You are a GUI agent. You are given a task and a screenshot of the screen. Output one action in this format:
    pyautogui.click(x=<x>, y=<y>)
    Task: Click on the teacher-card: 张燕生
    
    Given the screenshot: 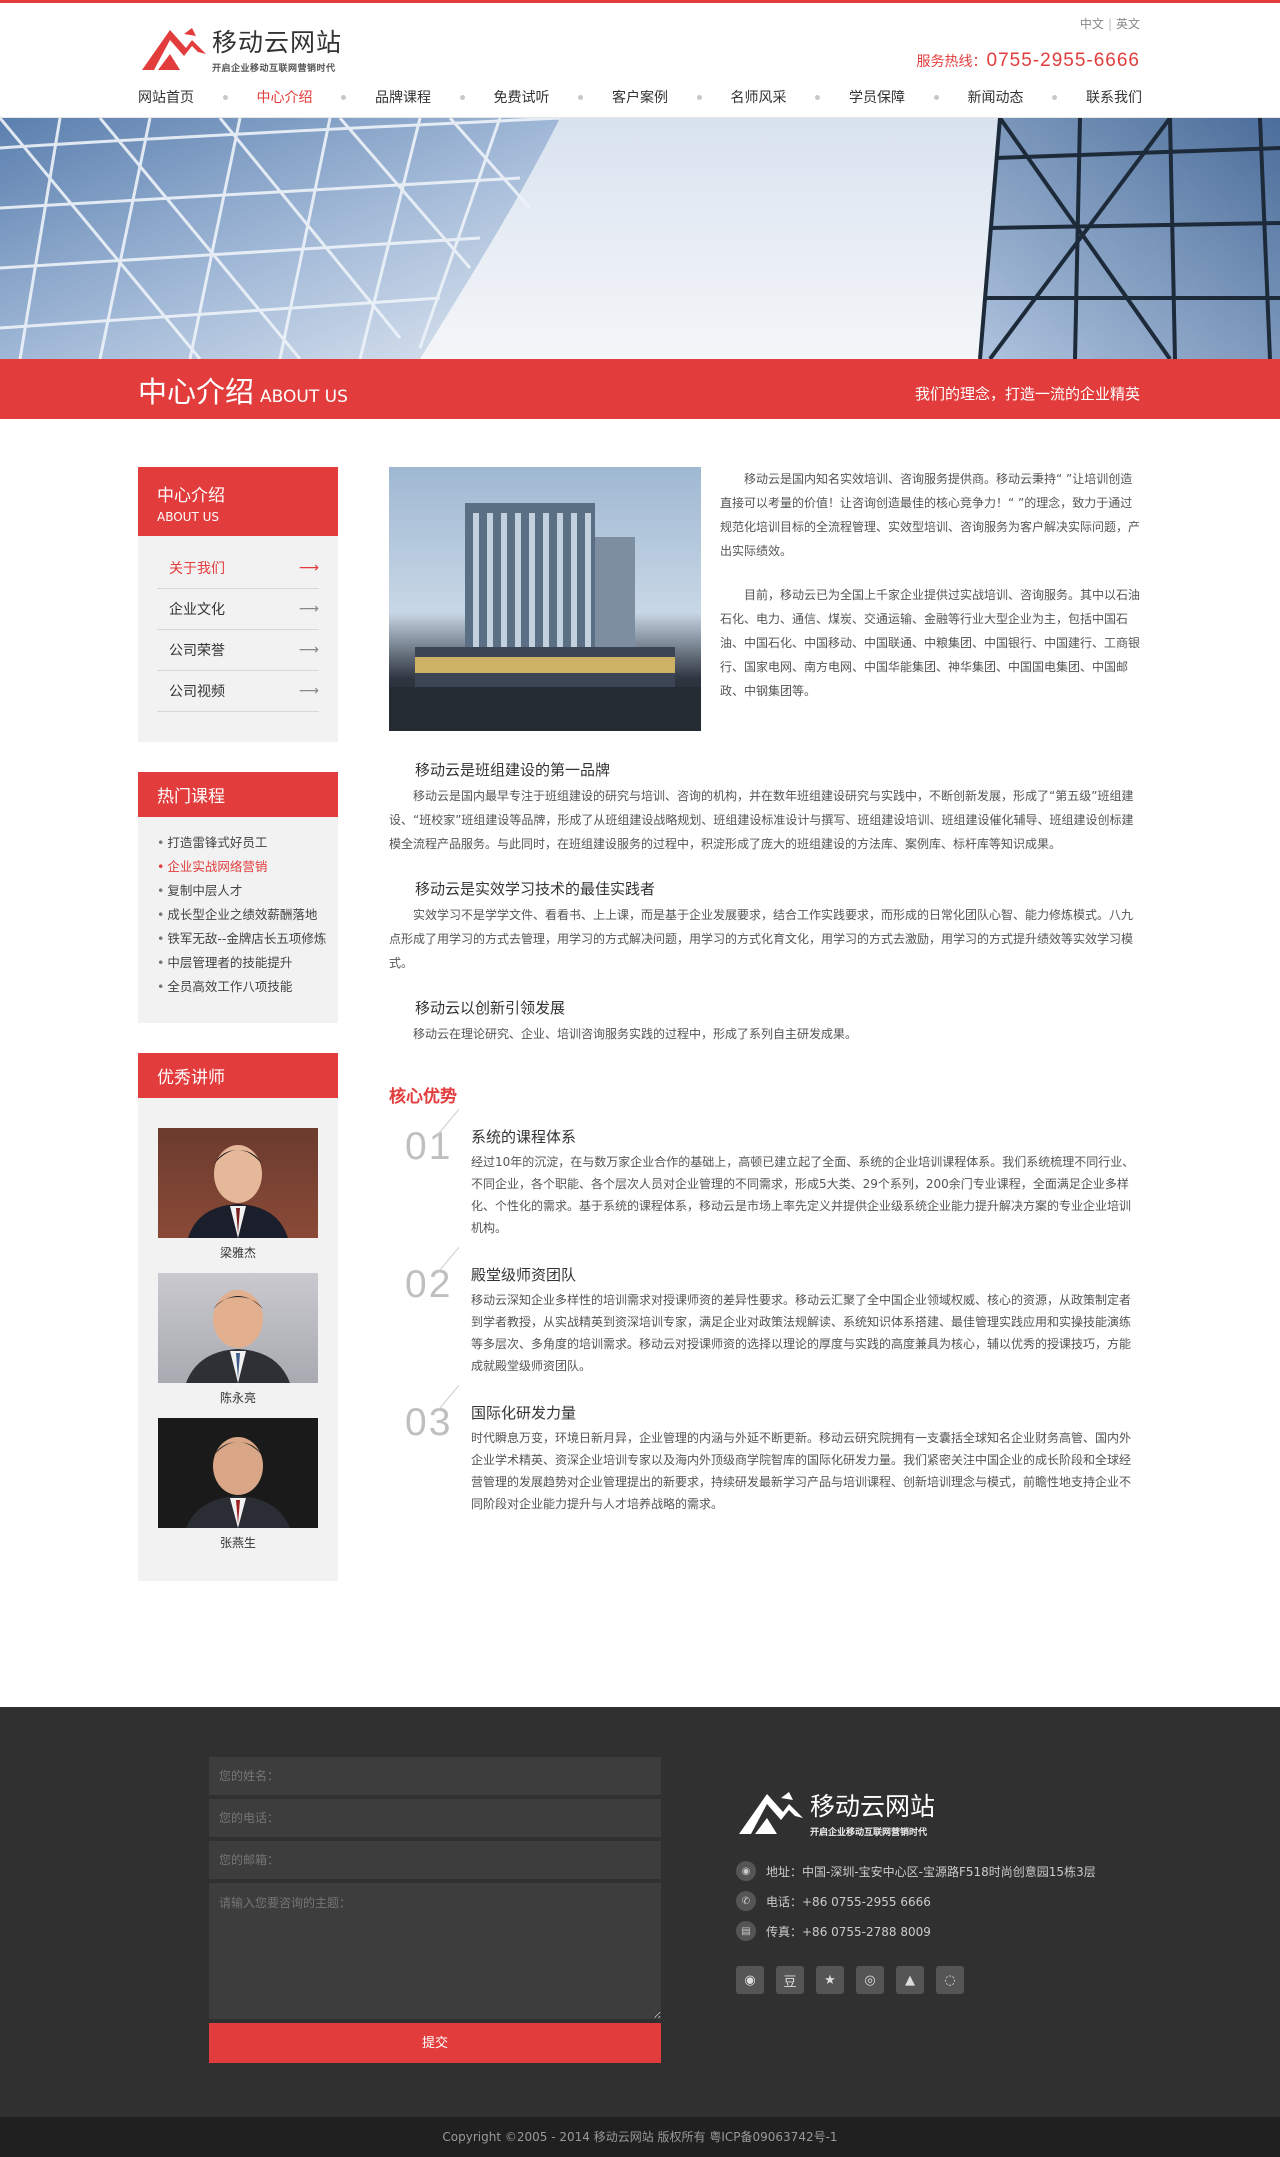 What is the action you would take?
    pyautogui.click(x=238, y=1484)
    